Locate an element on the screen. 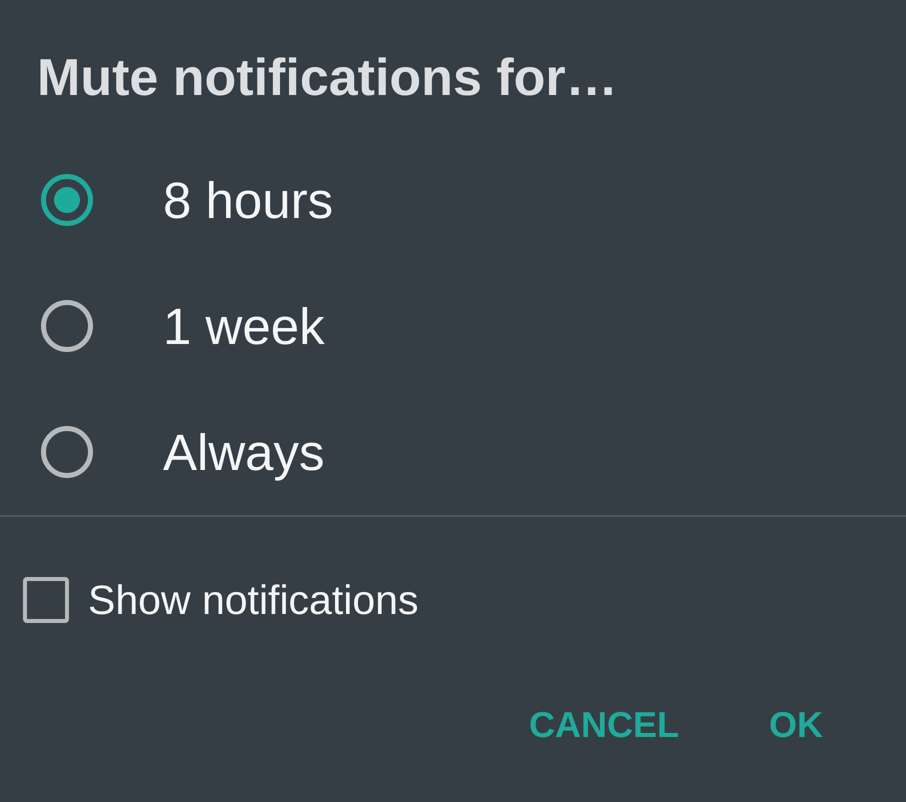 This screenshot has height=802, width=906. radio-selected-icon is located at coordinates (67, 200).